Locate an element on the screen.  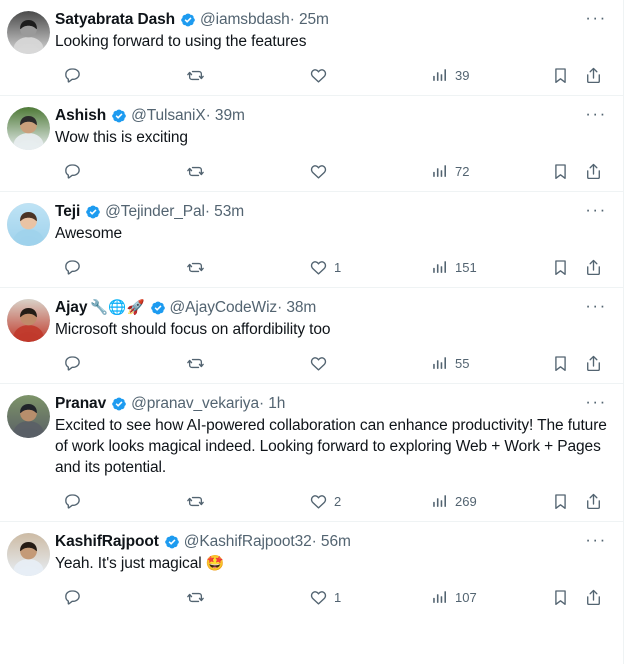
timestamp: · 1h is located at coordinates (272, 404).